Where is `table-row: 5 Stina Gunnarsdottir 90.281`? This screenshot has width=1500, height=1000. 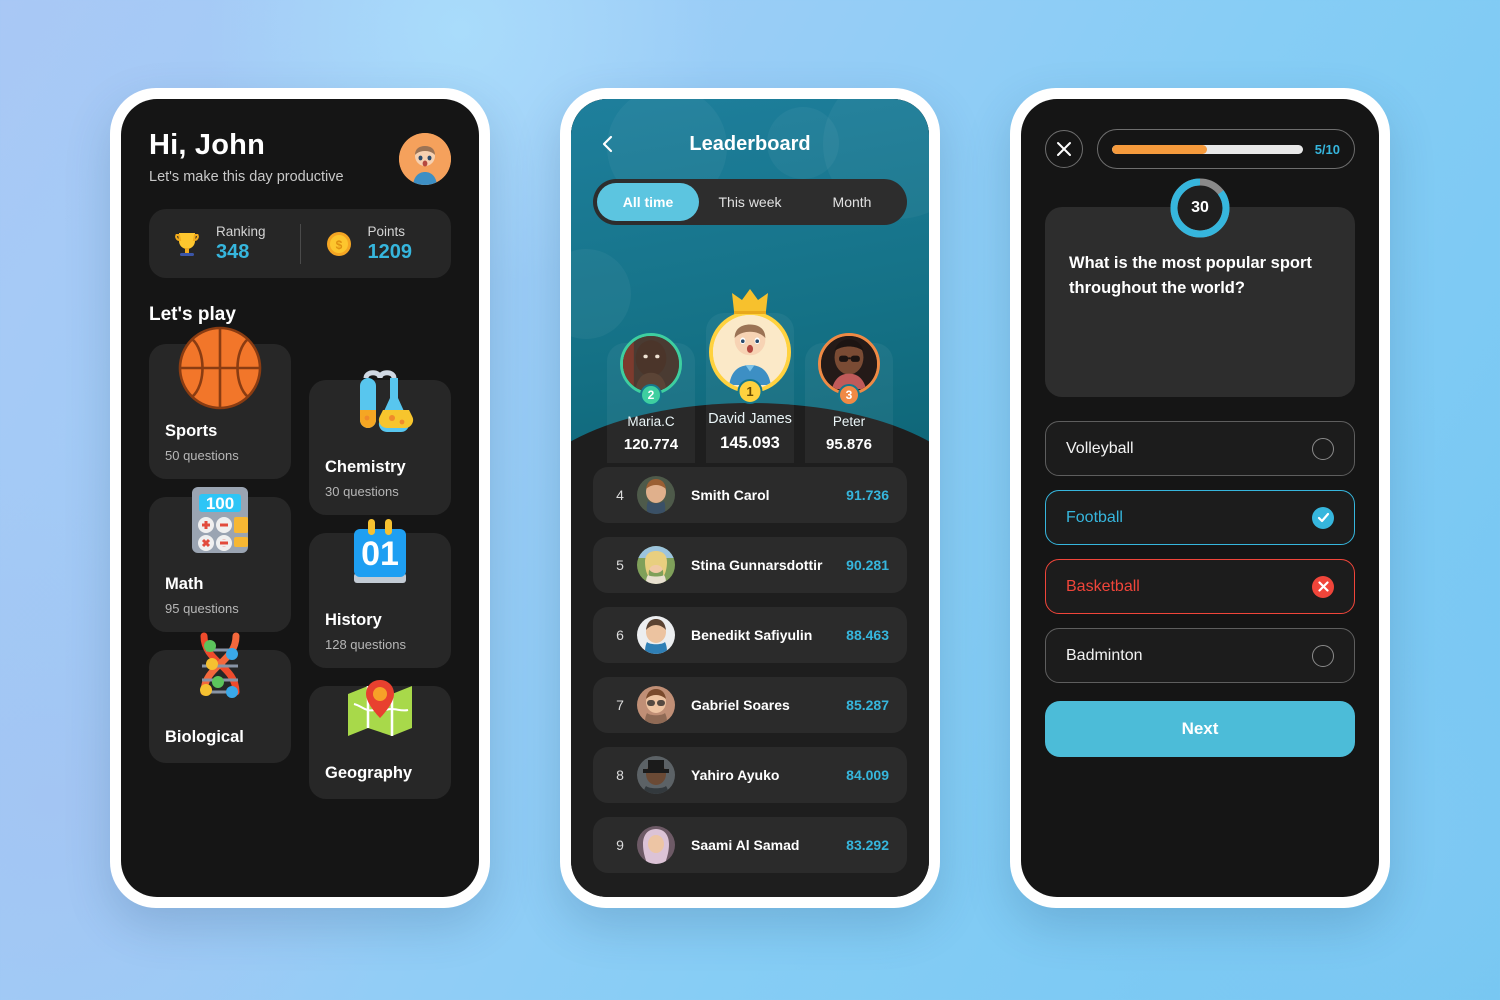 table-row: 5 Stina Gunnarsdottir 90.281 is located at coordinates (750, 565).